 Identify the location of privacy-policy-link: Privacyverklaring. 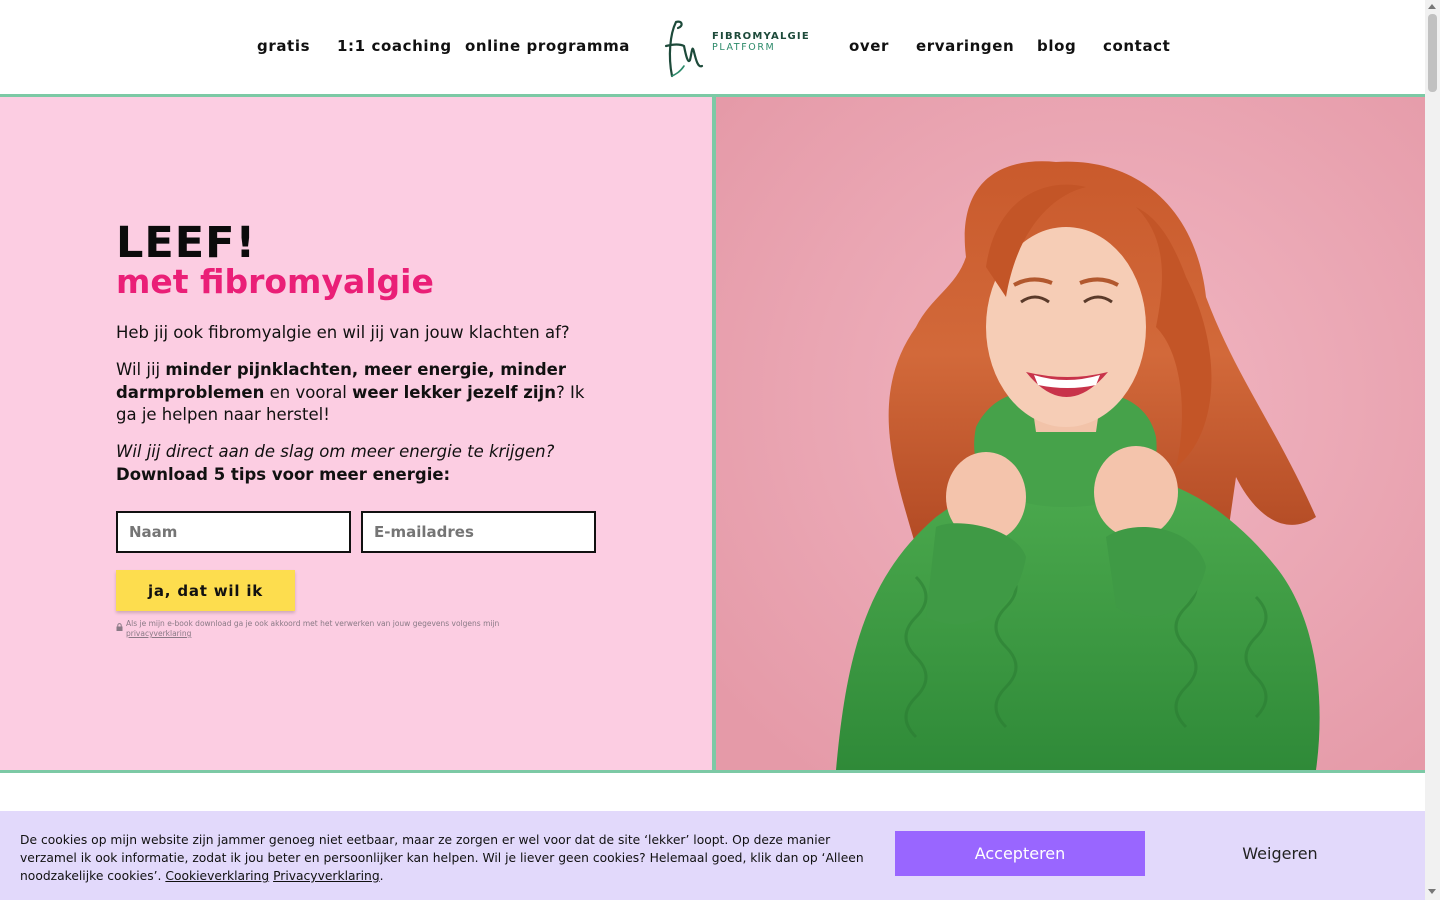
(326, 876).